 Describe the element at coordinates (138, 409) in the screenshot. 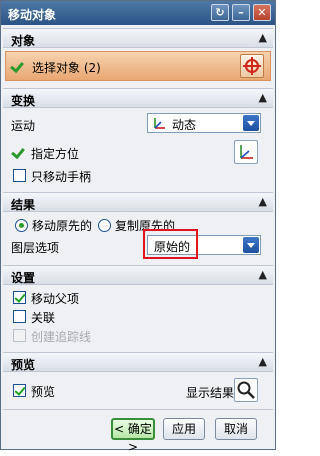

I see `footer-divider` at that location.